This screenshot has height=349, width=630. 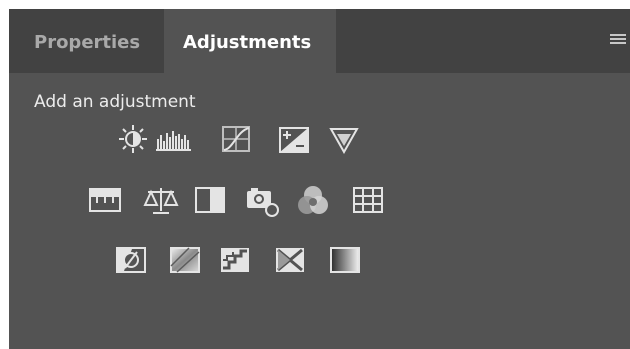 I want to click on invert-icon, so click(x=131, y=260).